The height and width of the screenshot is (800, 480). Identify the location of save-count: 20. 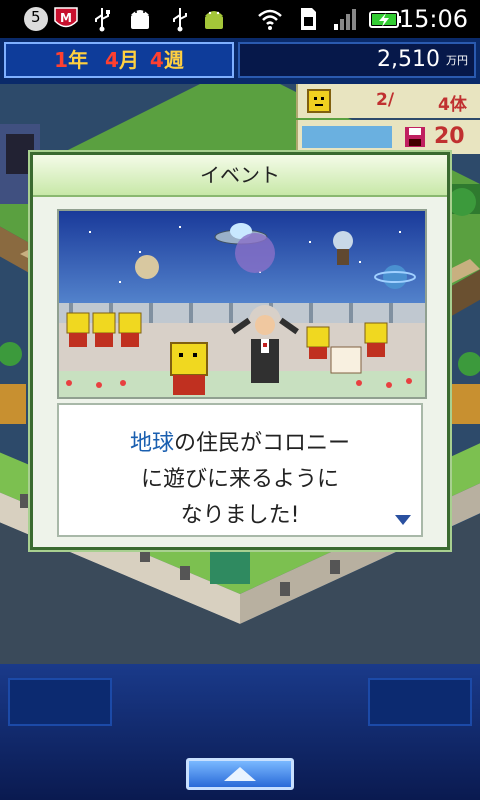
(449, 136).